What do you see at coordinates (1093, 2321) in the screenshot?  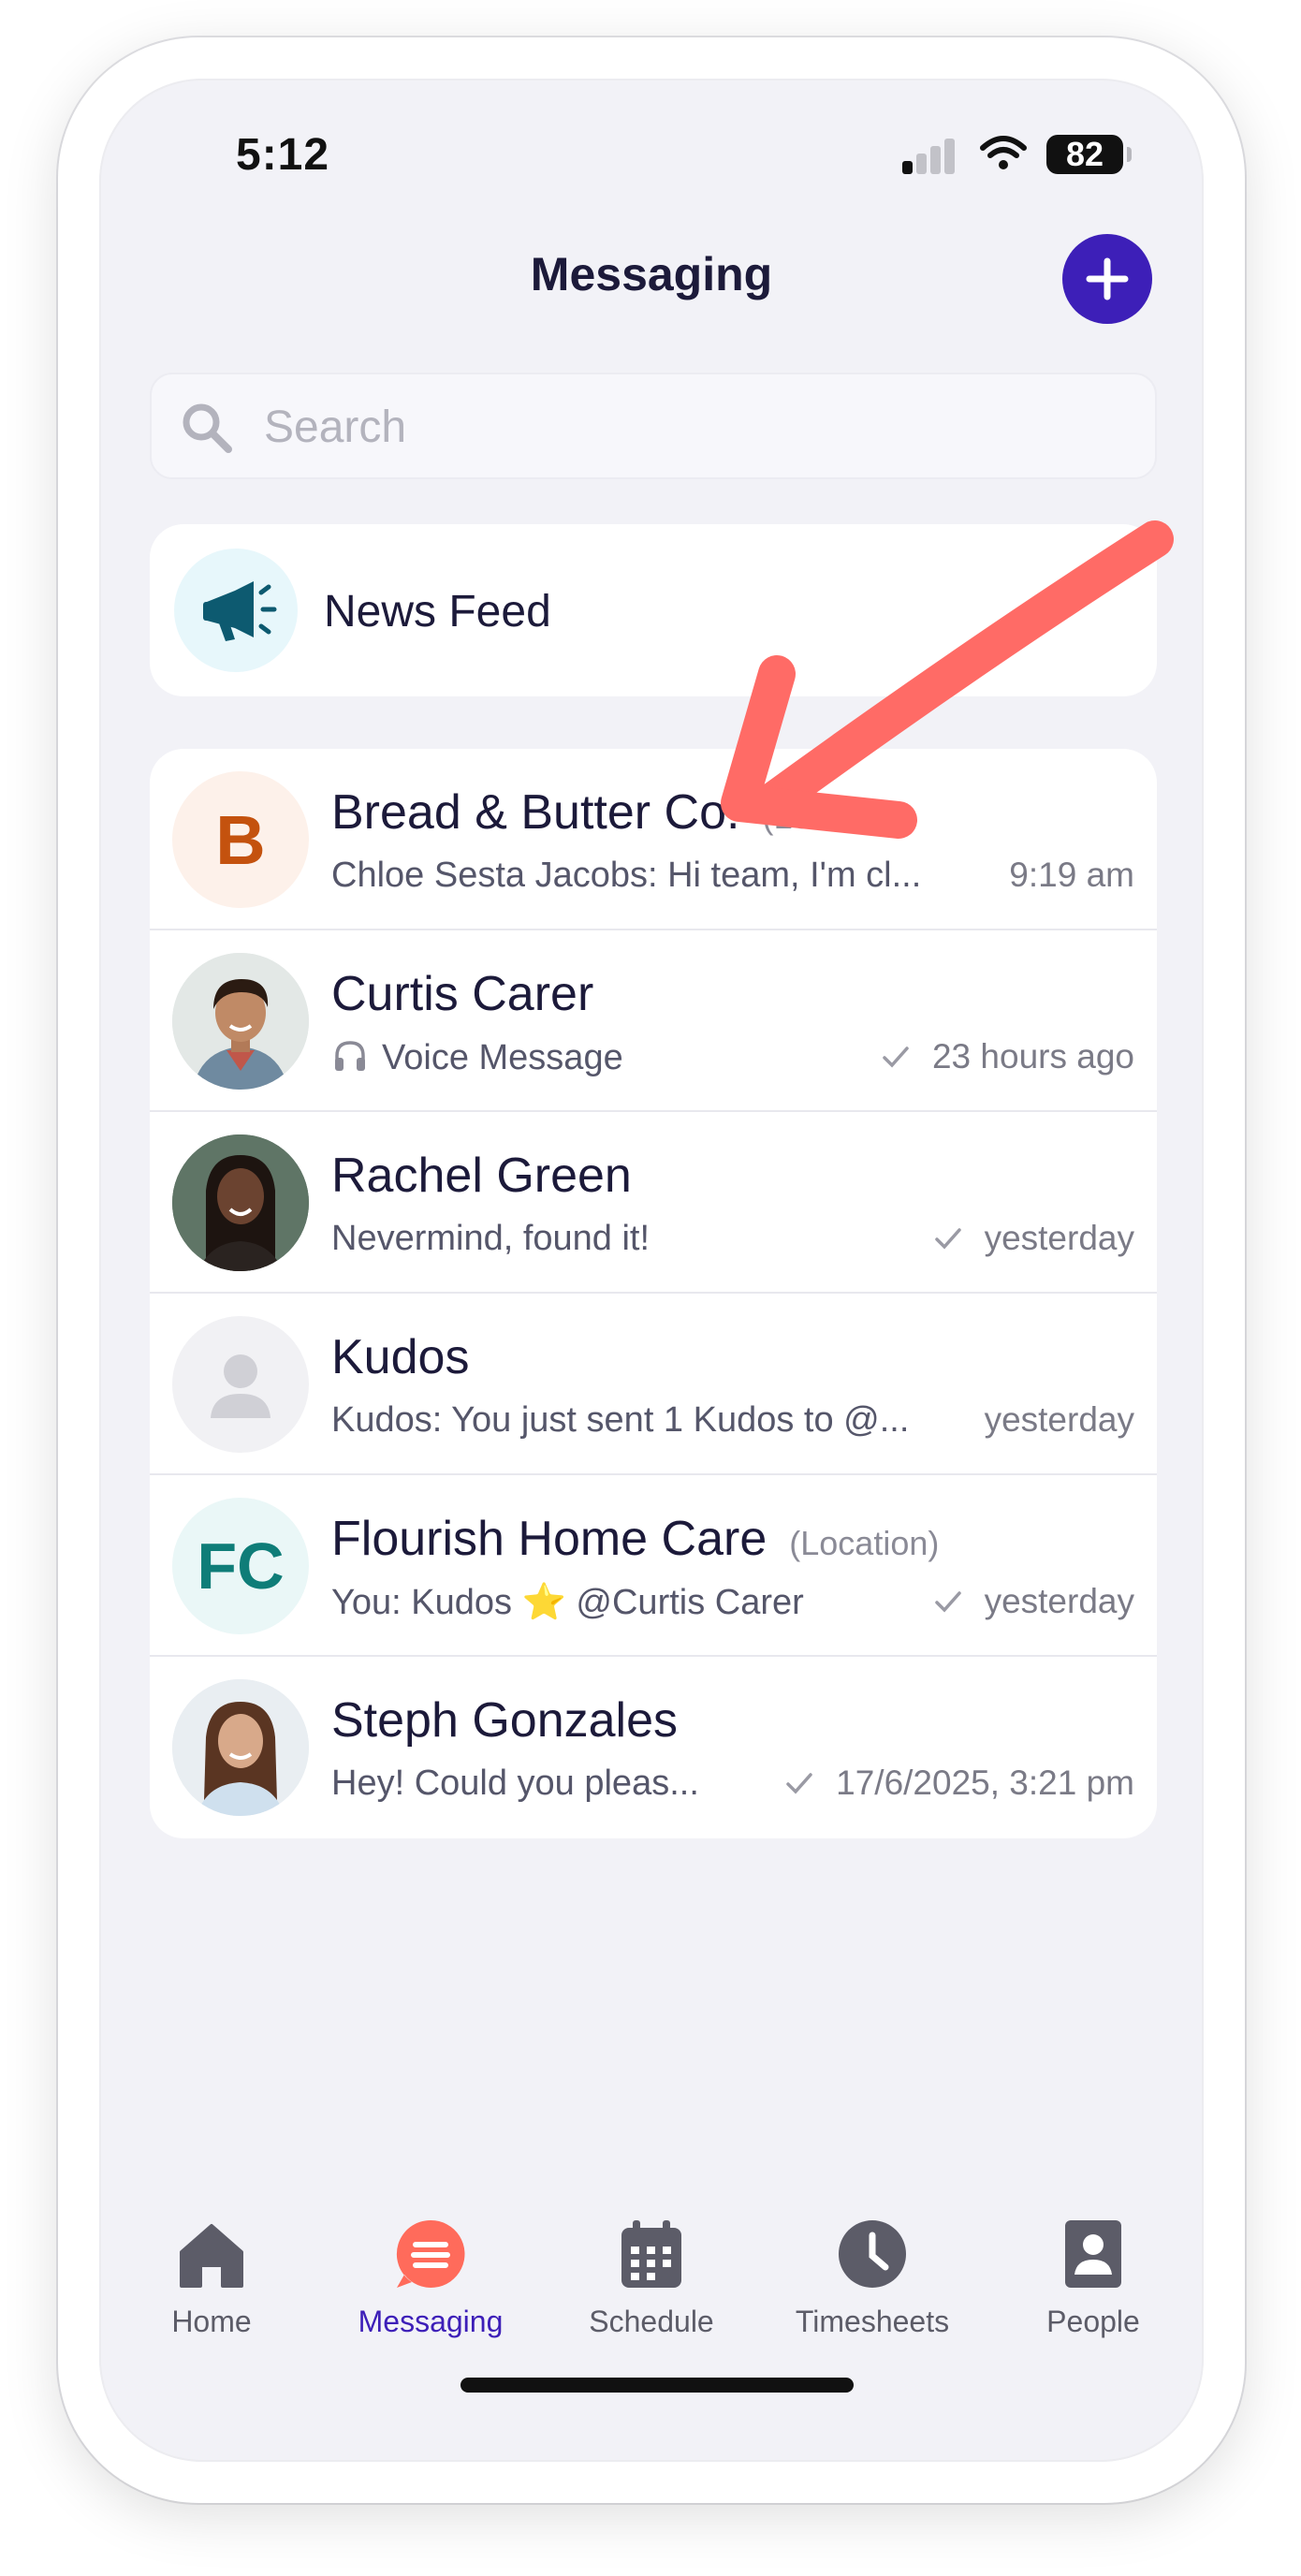 I see `tab-label: People` at bounding box center [1093, 2321].